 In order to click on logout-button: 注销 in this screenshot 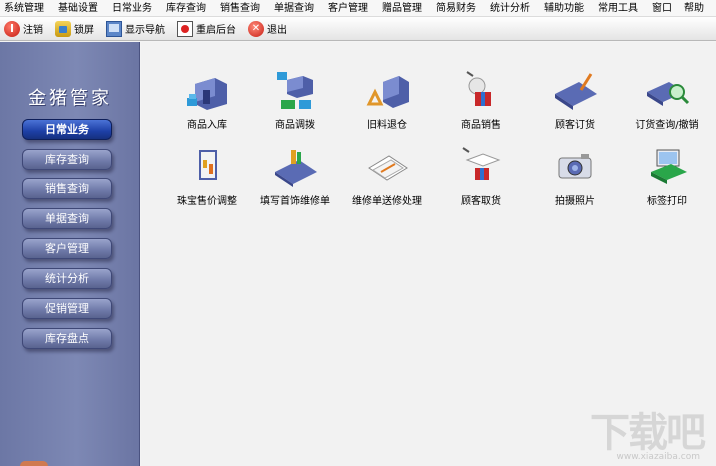, I will do `click(23, 29)`.